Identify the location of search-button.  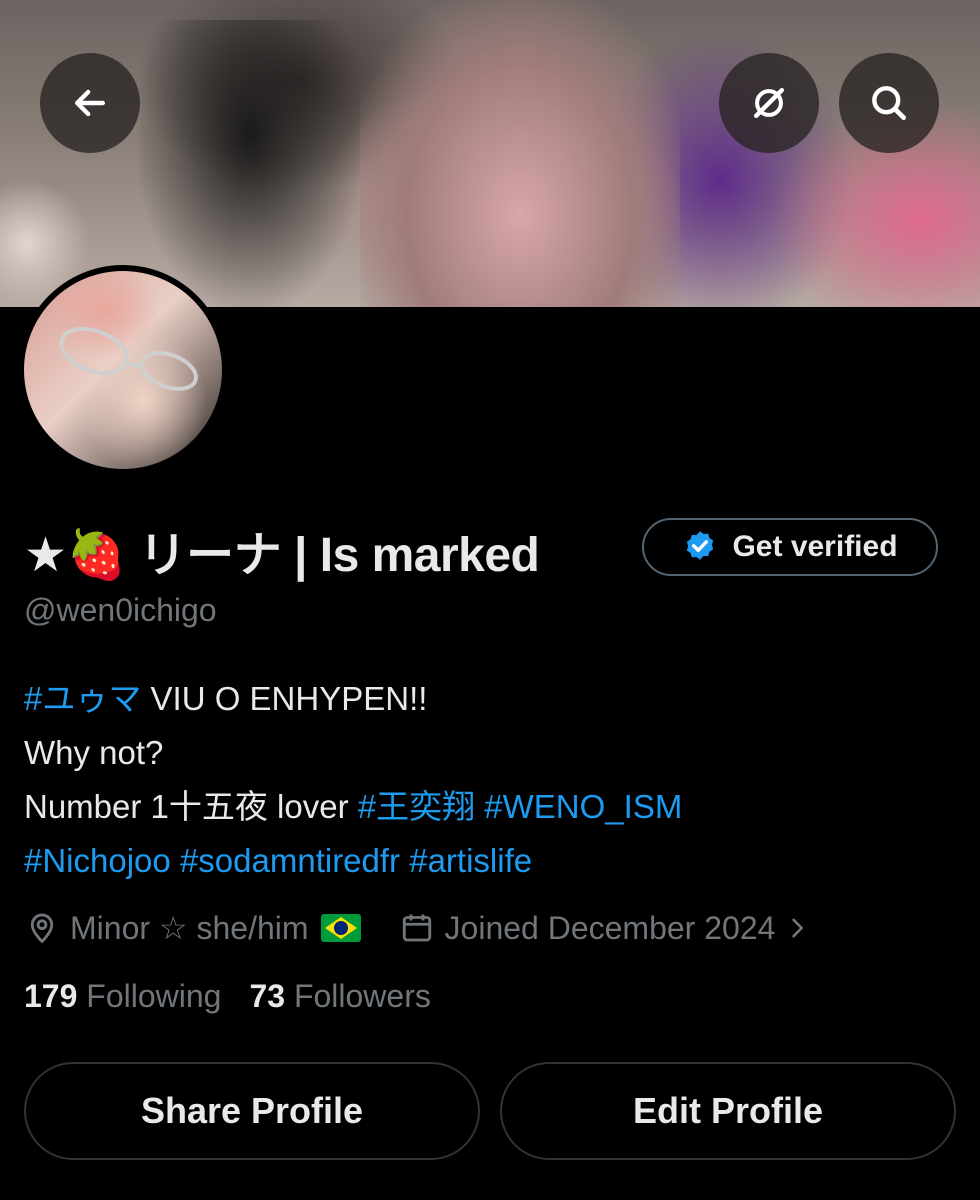
(889, 103).